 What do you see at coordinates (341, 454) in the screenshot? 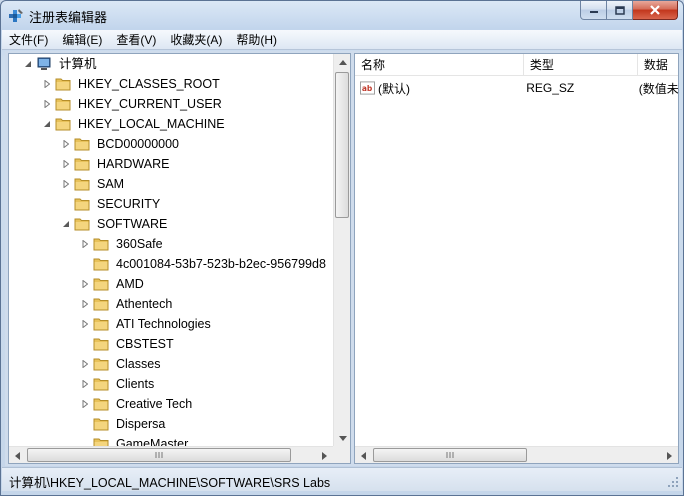
I see `scrollbar-corner` at bounding box center [341, 454].